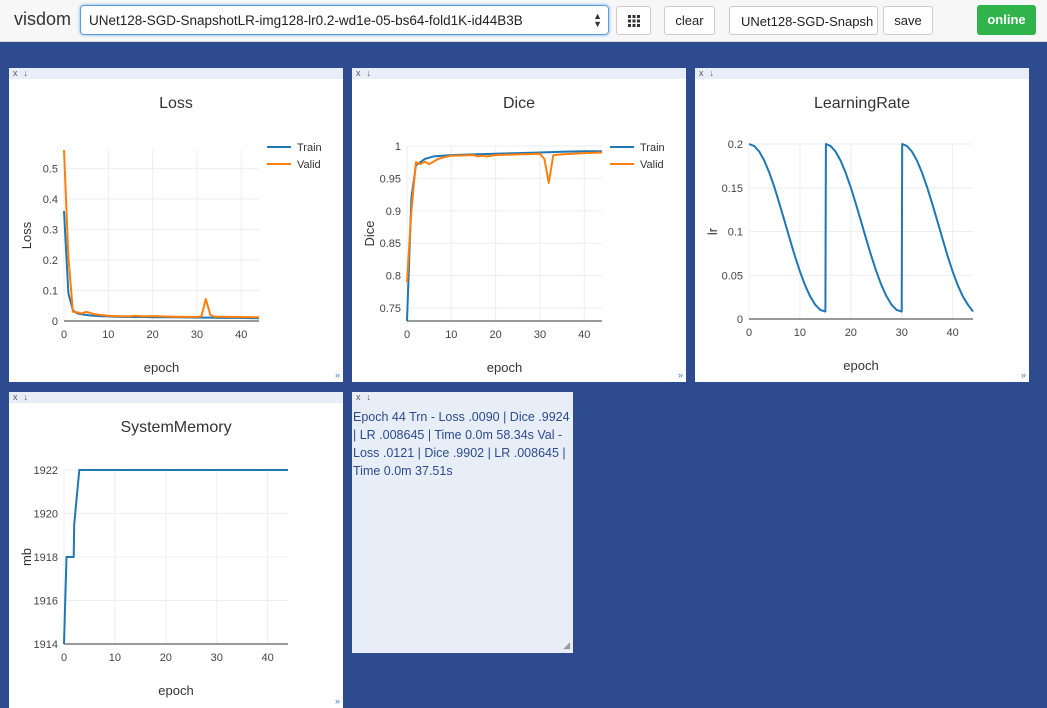 The width and height of the screenshot is (1047, 708). I want to click on app-title: visdom, so click(43, 19).